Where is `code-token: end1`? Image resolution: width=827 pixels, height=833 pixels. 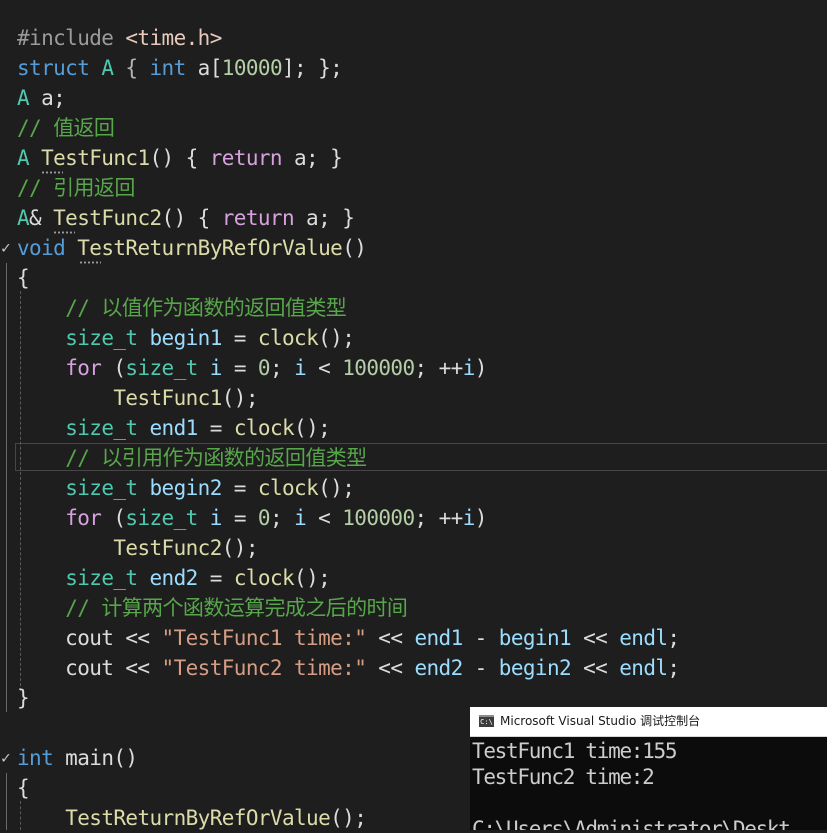 code-token: end1 is located at coordinates (174, 428).